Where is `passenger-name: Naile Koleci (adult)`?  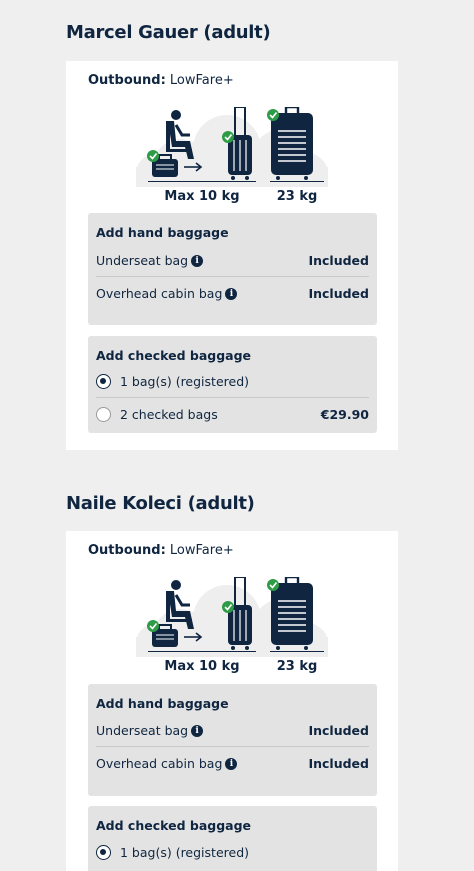
passenger-name: Naile Koleci (adult) is located at coordinates (160, 503).